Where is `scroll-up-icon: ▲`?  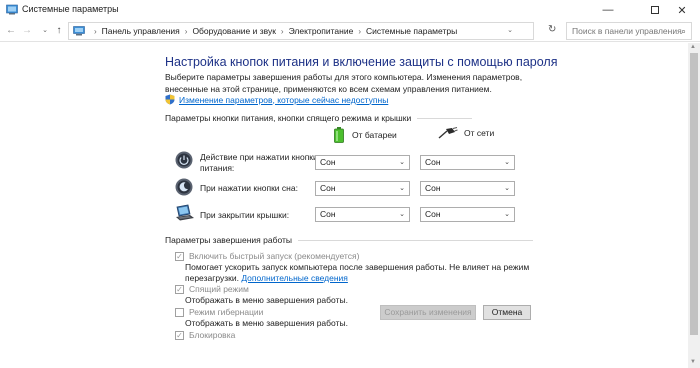
scroll-up-icon: ▲ is located at coordinates (693, 47).